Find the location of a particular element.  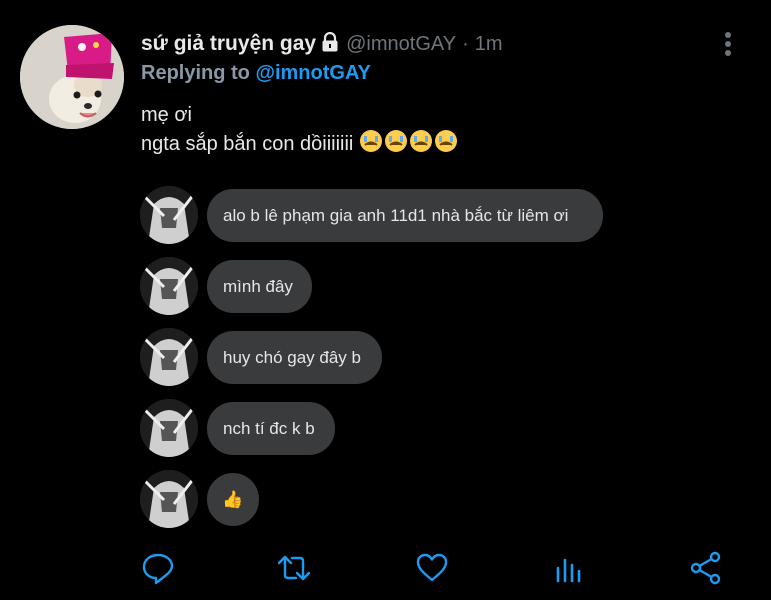

chat-message-row: 👍 is located at coordinates (205, 500).